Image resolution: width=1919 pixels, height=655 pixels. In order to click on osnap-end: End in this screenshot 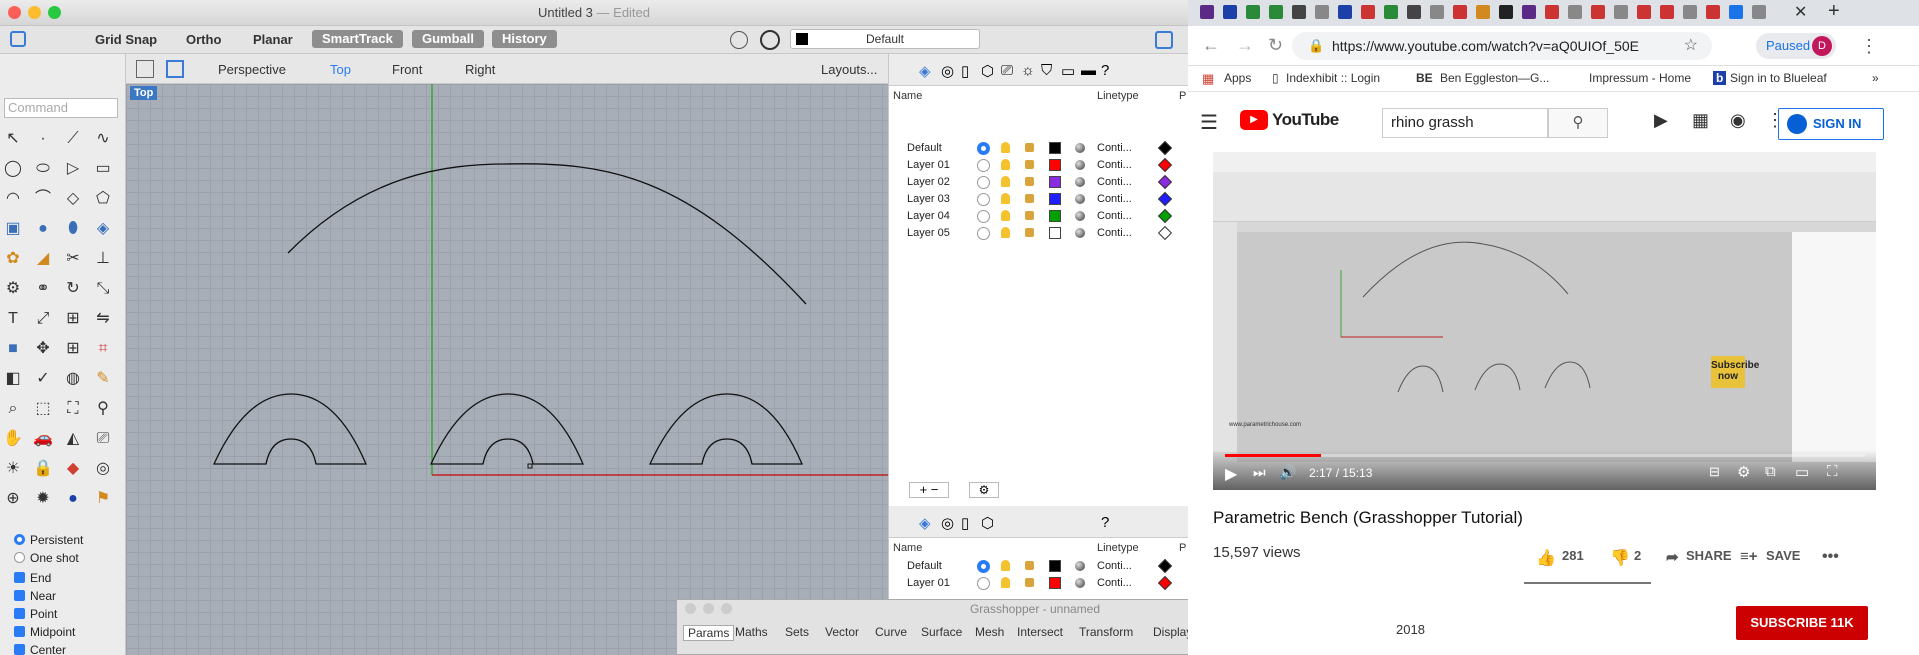, I will do `click(32, 578)`.